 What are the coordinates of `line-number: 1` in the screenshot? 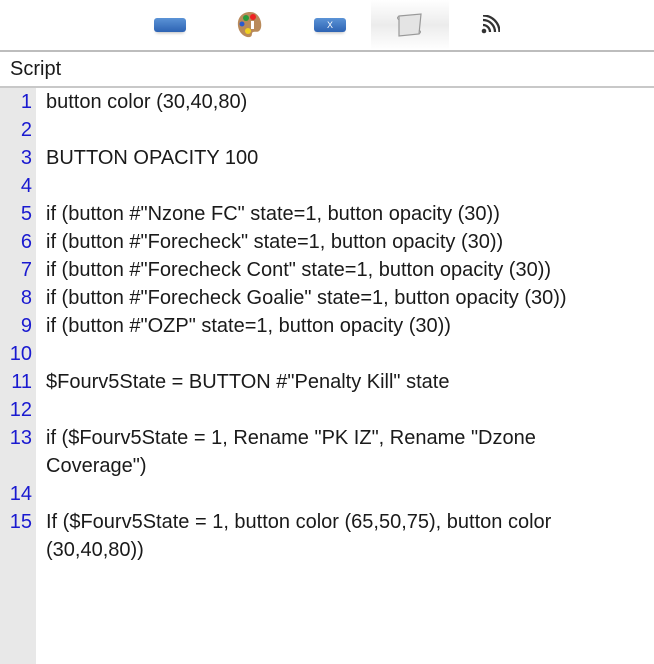 It's located at (26, 102).